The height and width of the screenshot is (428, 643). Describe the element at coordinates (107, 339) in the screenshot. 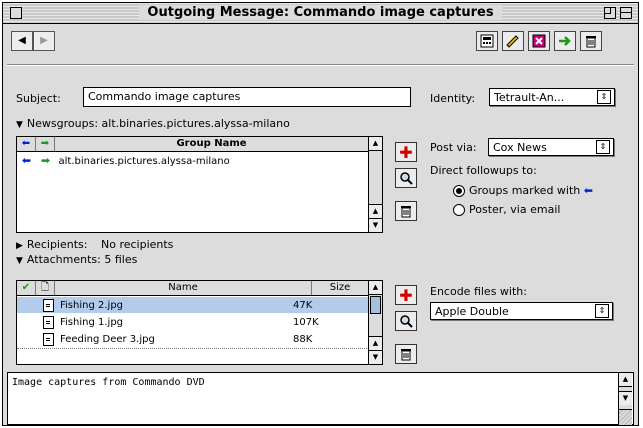

I see `attachment-name: Feeding Deer 3.jpg` at that location.